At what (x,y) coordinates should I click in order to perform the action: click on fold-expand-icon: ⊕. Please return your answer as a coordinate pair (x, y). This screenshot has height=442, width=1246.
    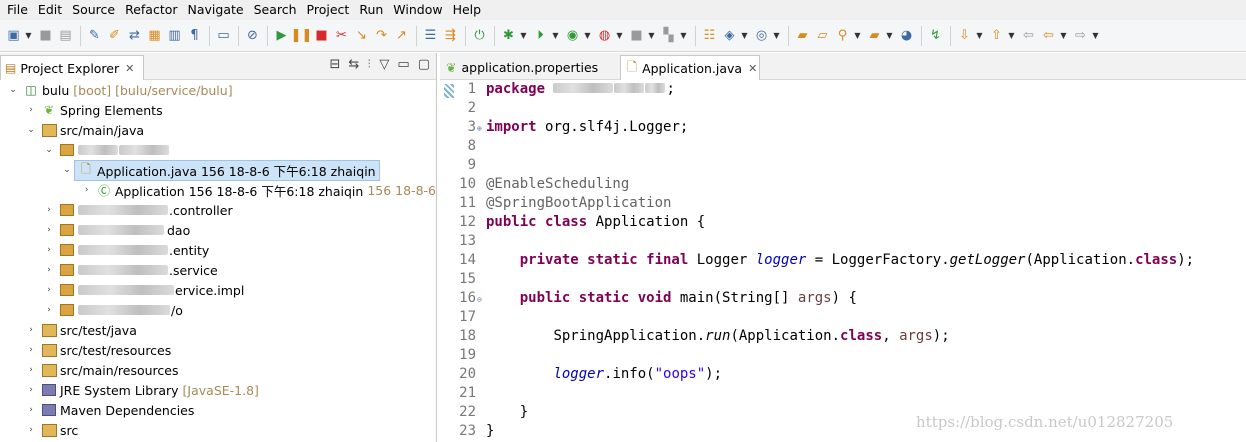
    Looking at the image, I should click on (479, 128).